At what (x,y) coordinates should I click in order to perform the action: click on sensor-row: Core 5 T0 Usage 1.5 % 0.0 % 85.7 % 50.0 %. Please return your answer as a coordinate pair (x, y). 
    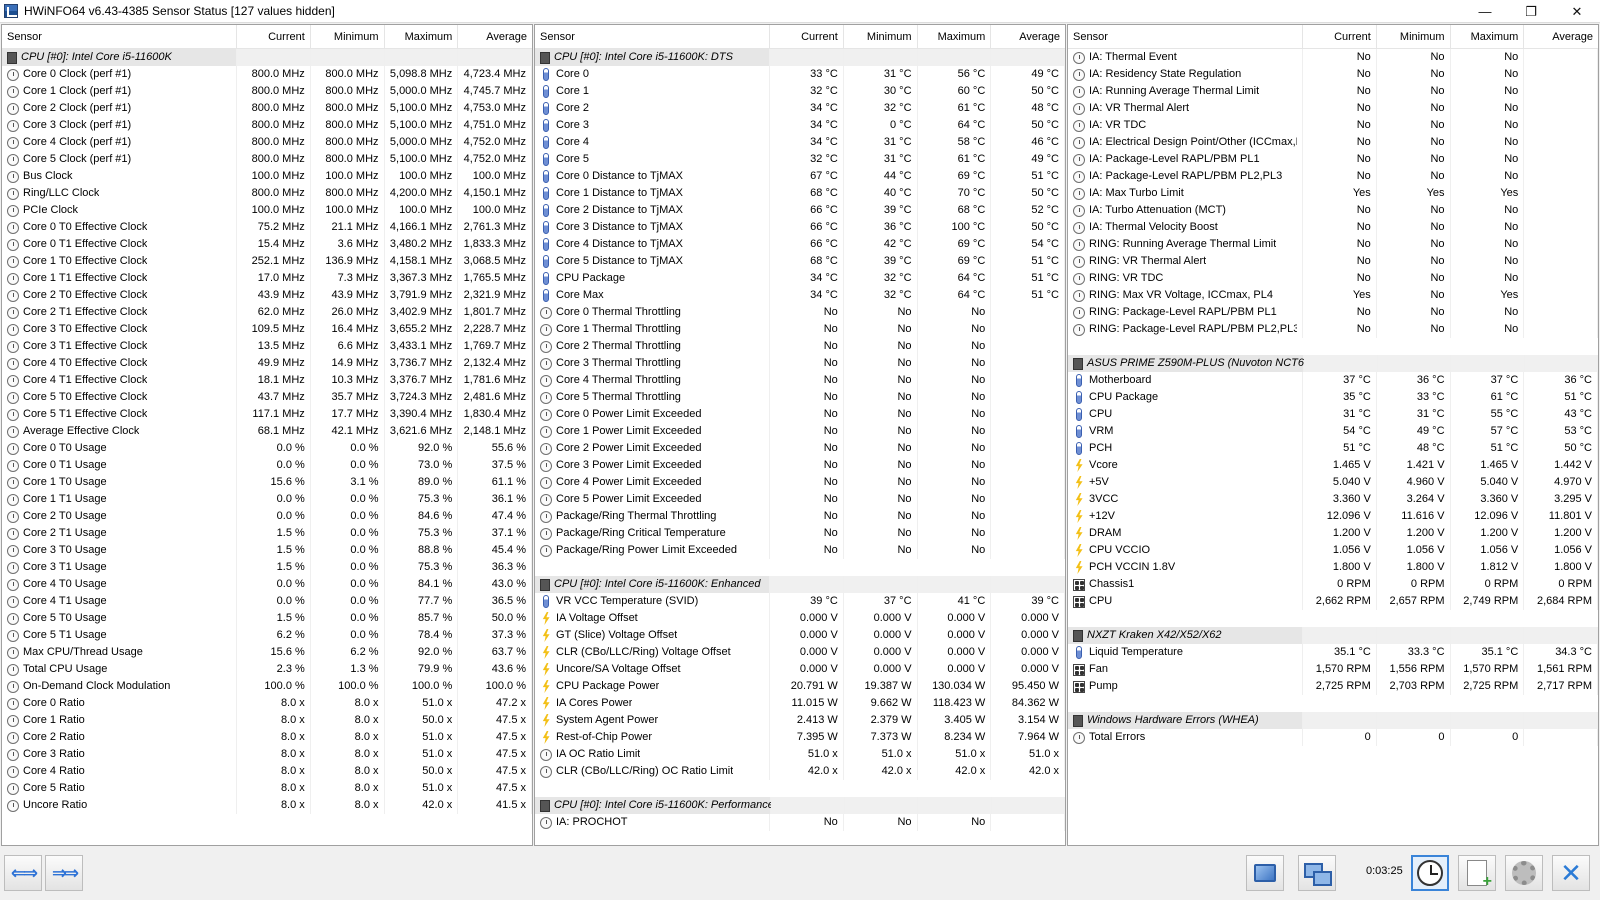
    Looking at the image, I should click on (267, 618).